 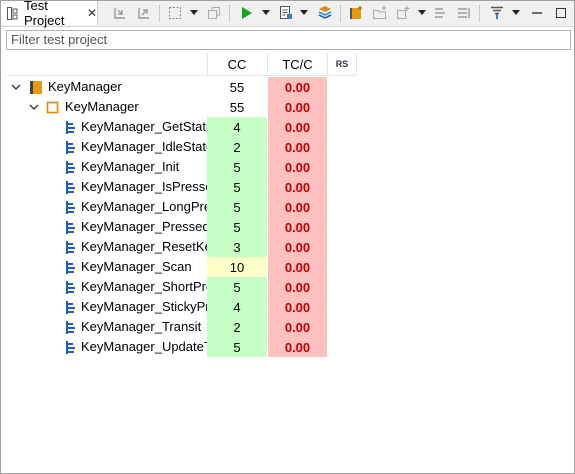 I want to click on cc-cell: 3, so click(x=237, y=247).